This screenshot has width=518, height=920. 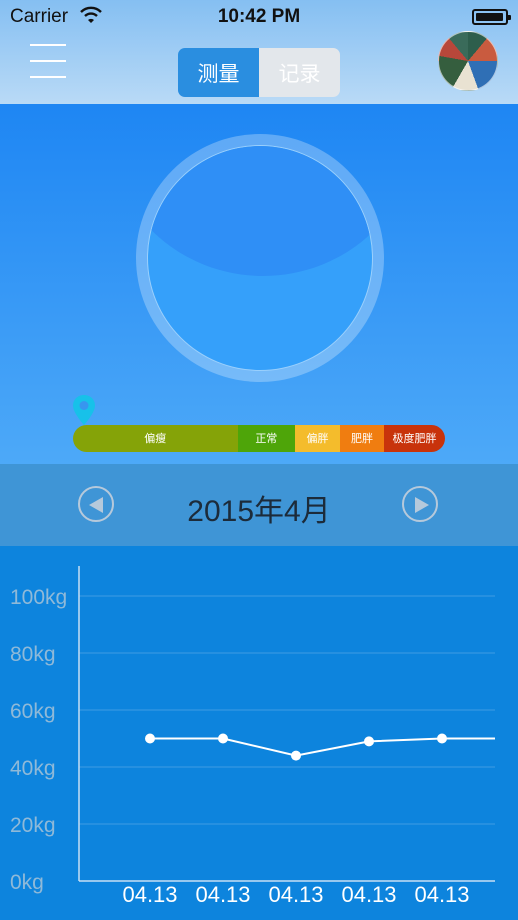 I want to click on status-time: 10:42 PM, so click(x=259, y=16).